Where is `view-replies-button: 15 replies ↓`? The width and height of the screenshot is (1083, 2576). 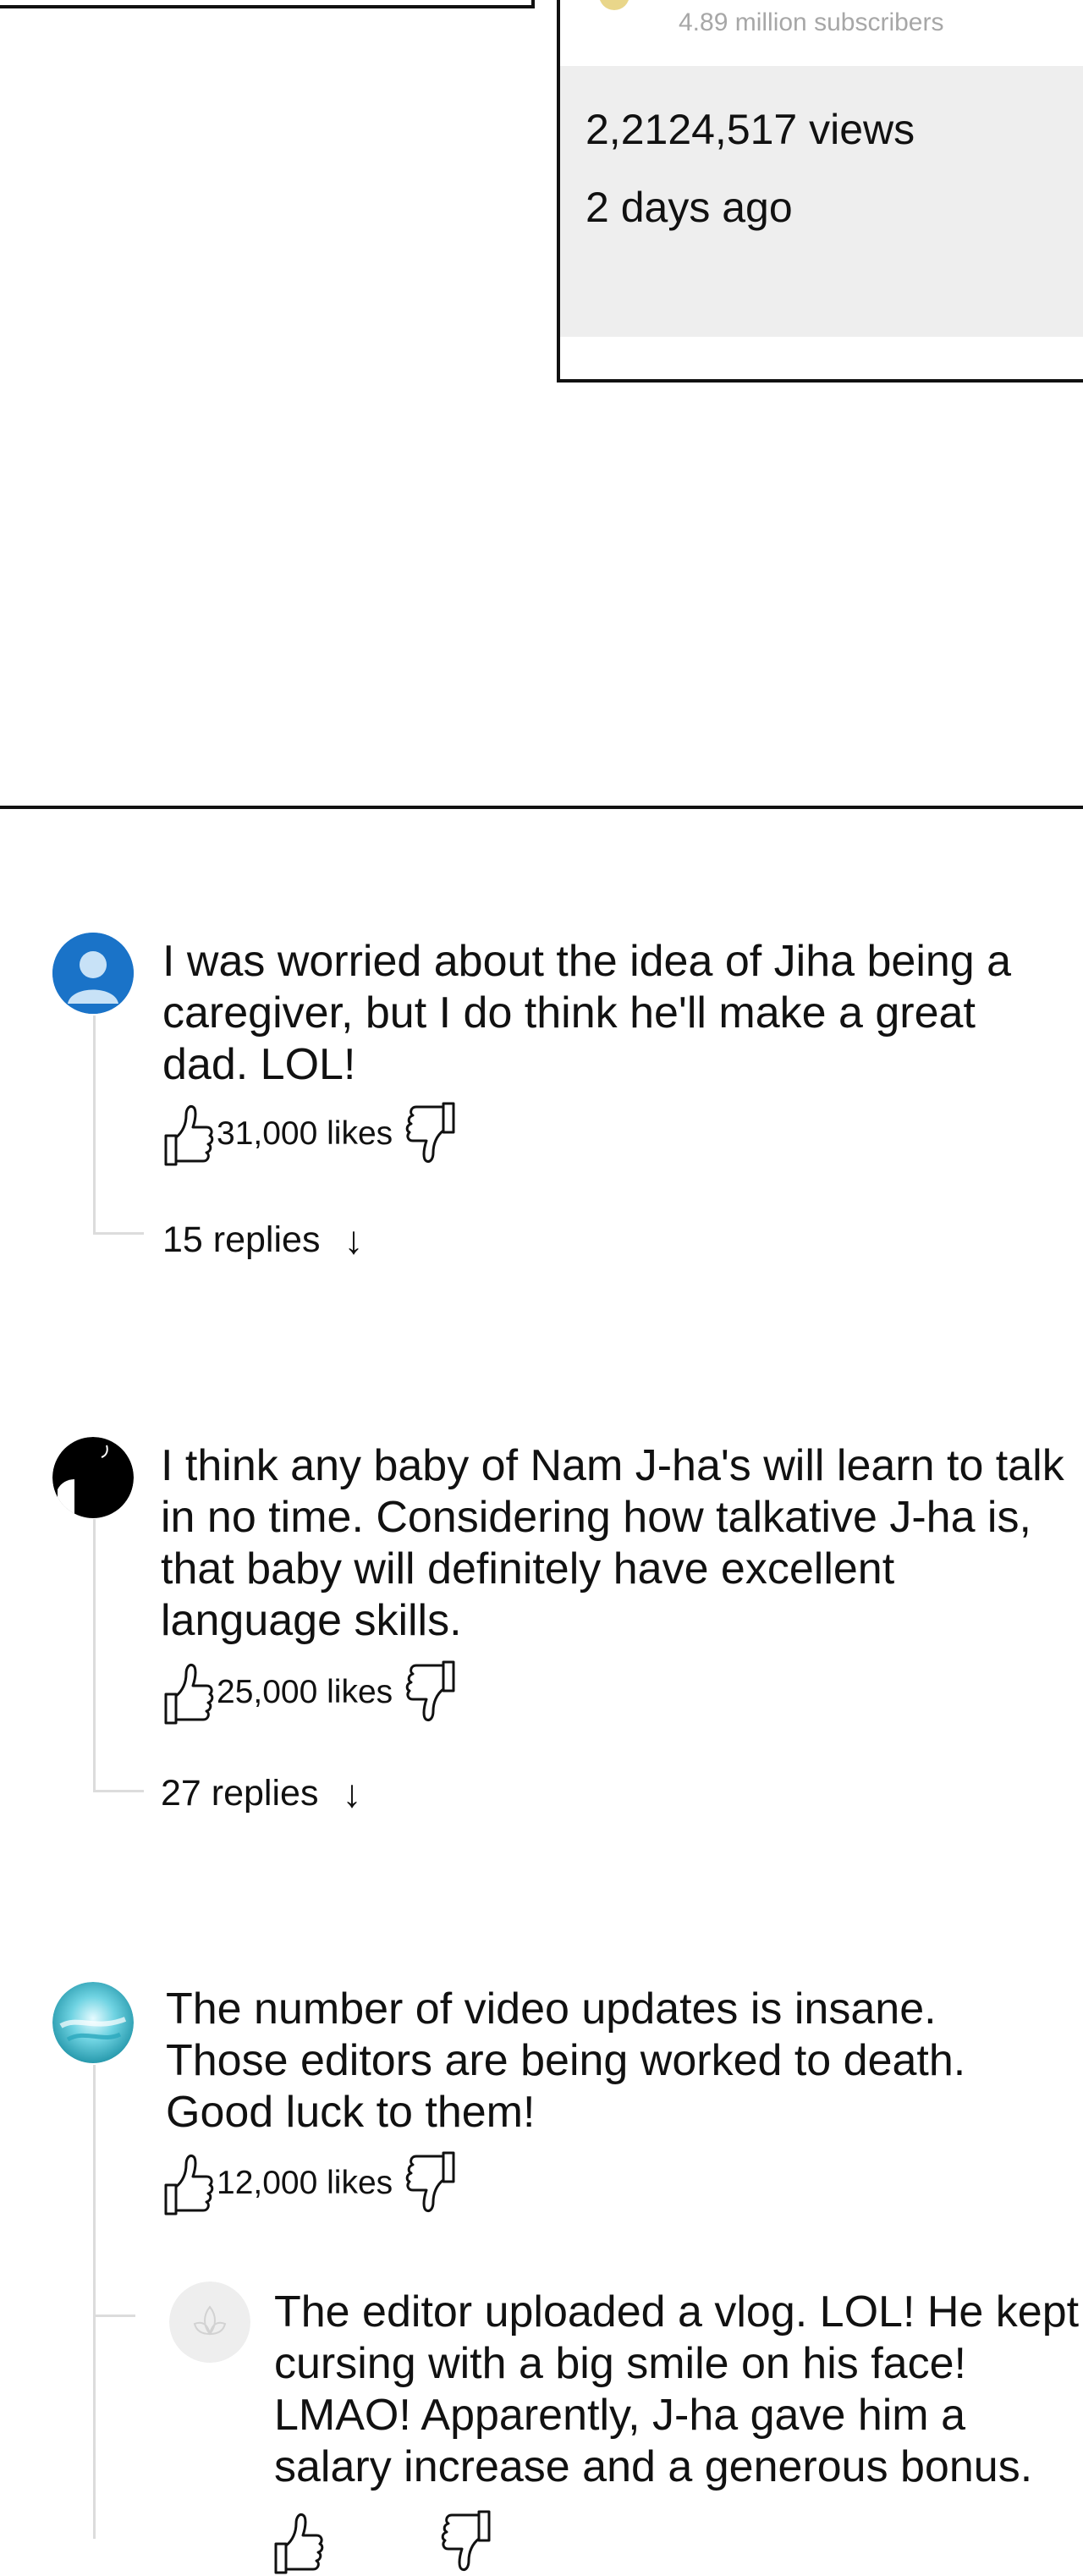
view-replies-button: 15 replies ↓ is located at coordinates (262, 1240).